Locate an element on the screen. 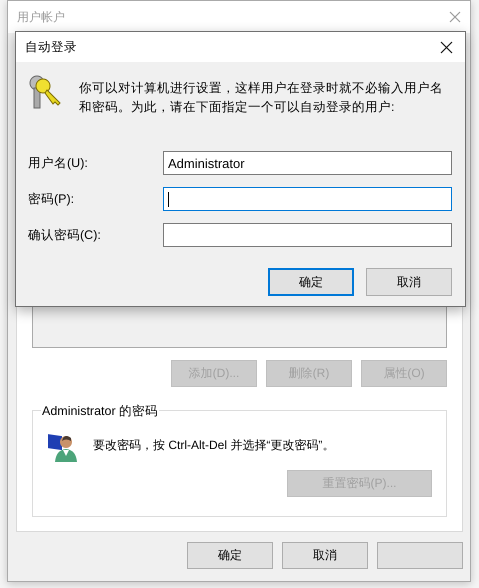 The image size is (479, 588). user-computer-icon is located at coordinates (63, 448).